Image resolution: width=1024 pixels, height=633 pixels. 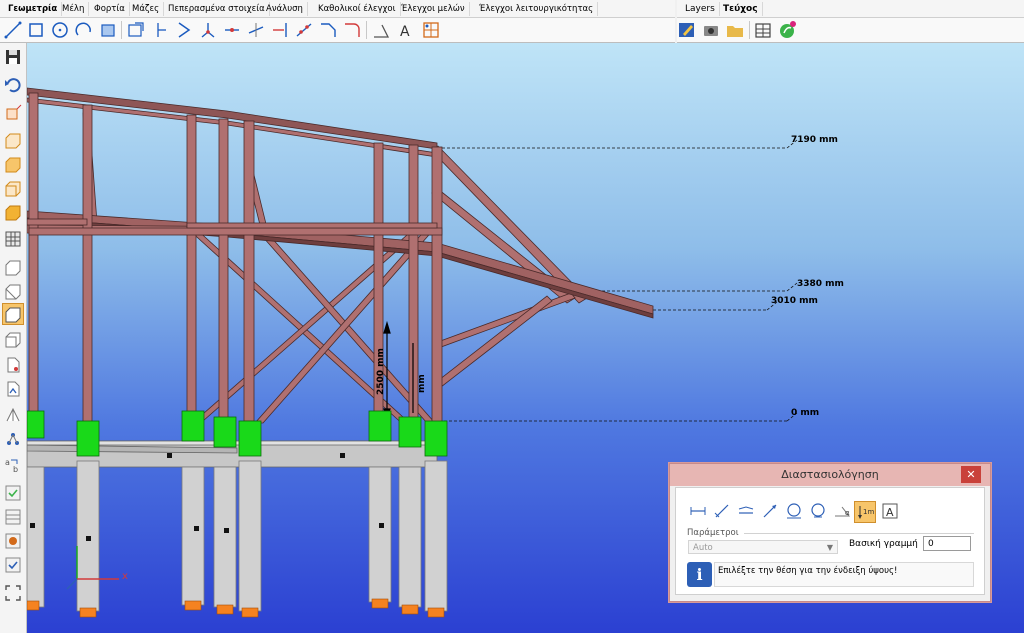 I want to click on circle-tool-icon, so click(x=60, y=30).